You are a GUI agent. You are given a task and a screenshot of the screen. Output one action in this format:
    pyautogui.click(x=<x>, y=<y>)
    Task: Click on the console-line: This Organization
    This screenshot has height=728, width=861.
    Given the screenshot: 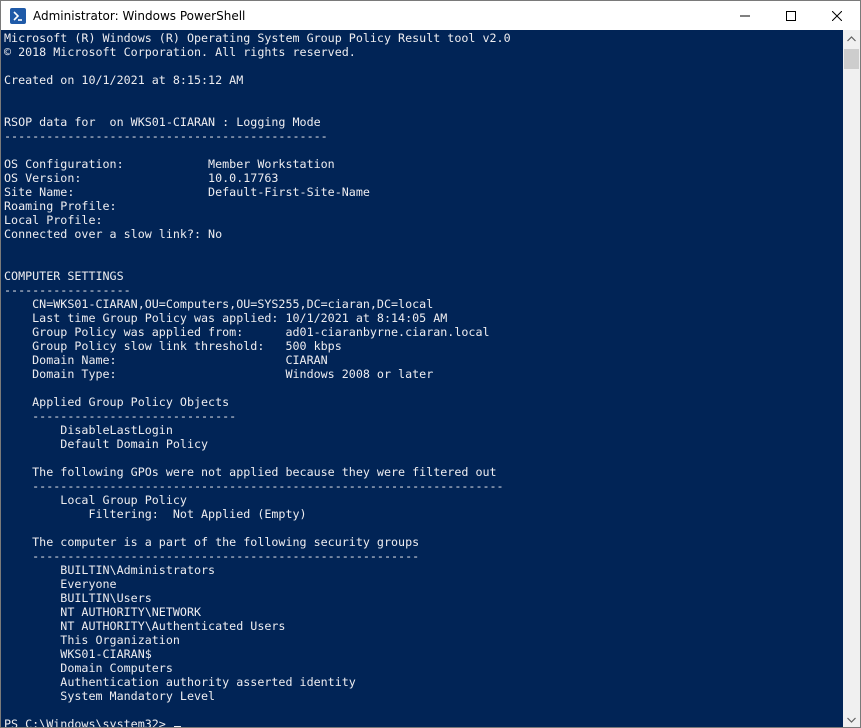 What is the action you would take?
    pyautogui.click(x=92, y=640)
    